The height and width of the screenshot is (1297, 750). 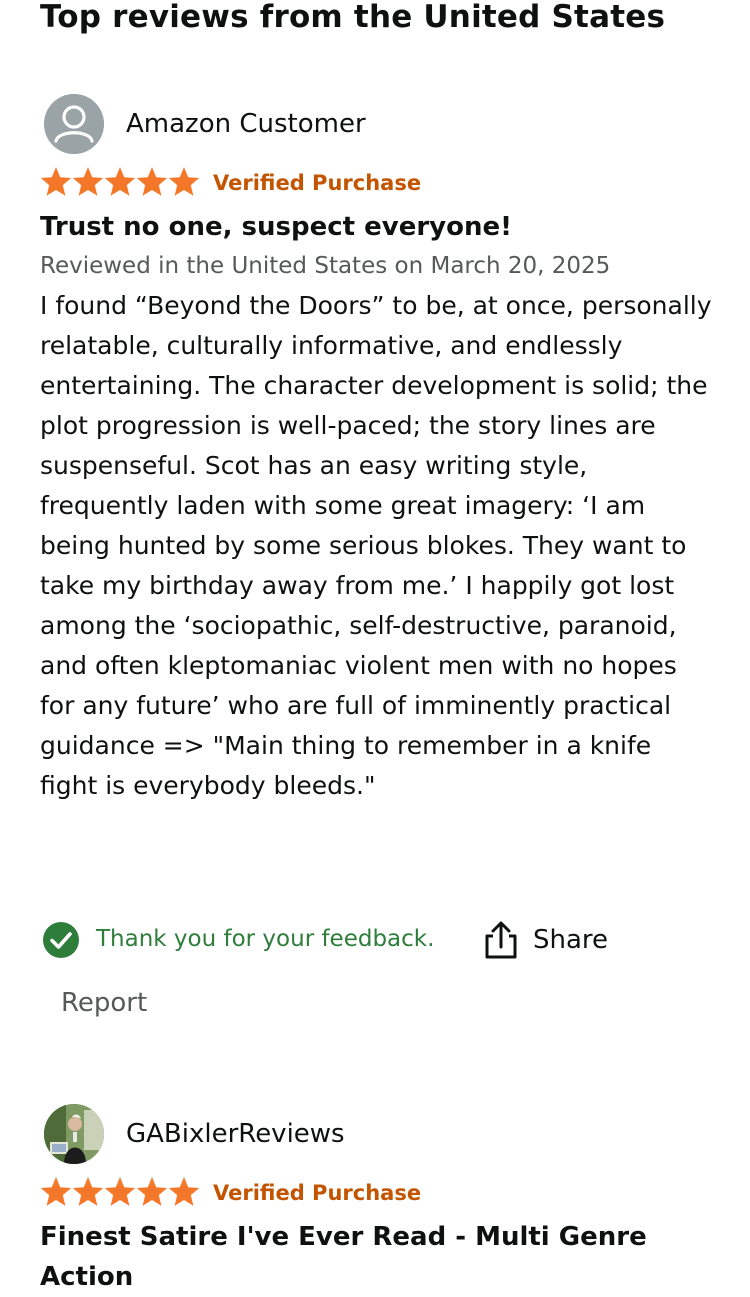 What do you see at coordinates (74, 1134) in the screenshot?
I see `reviewer-photo` at bounding box center [74, 1134].